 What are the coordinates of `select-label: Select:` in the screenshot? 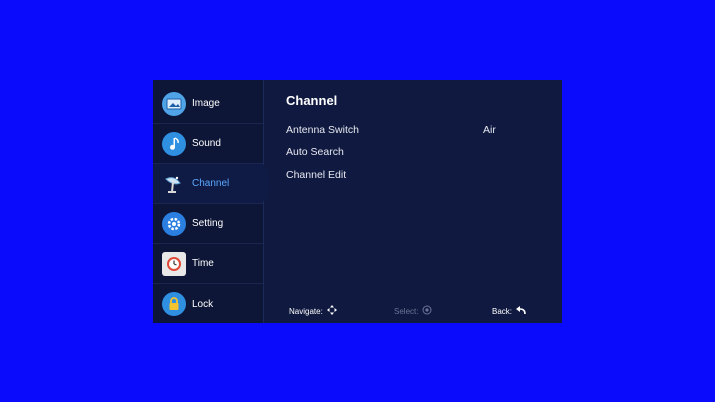 It's located at (406, 311).